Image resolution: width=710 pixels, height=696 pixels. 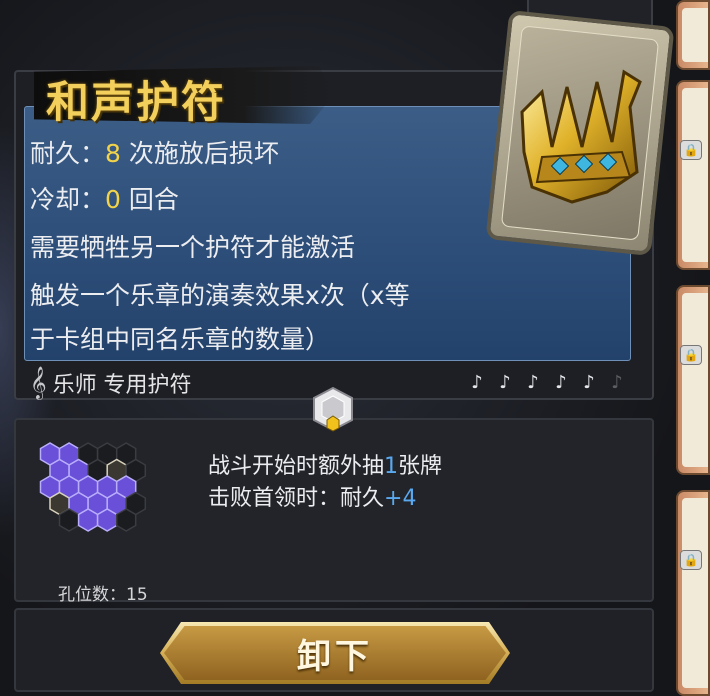 I want to click on socket-hex-grid, so click(x=111, y=510).